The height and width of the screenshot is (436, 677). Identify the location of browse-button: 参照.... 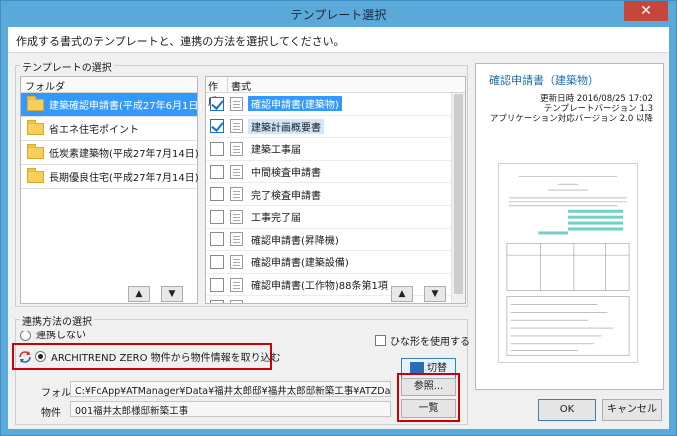
(428, 387).